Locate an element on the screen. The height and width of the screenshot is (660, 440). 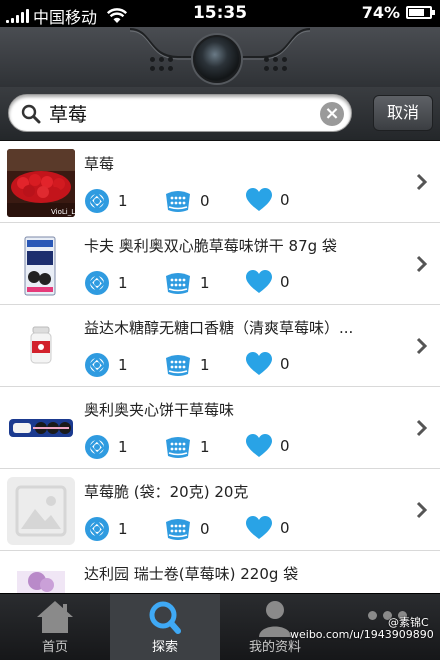
placeholder-image-icon is located at coordinates (41, 511).